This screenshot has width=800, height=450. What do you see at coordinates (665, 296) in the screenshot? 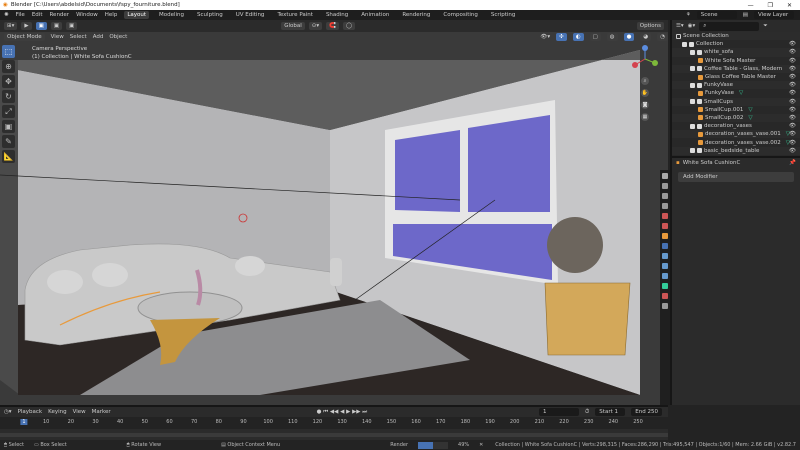
I see `material-tab-icon` at bounding box center [665, 296].